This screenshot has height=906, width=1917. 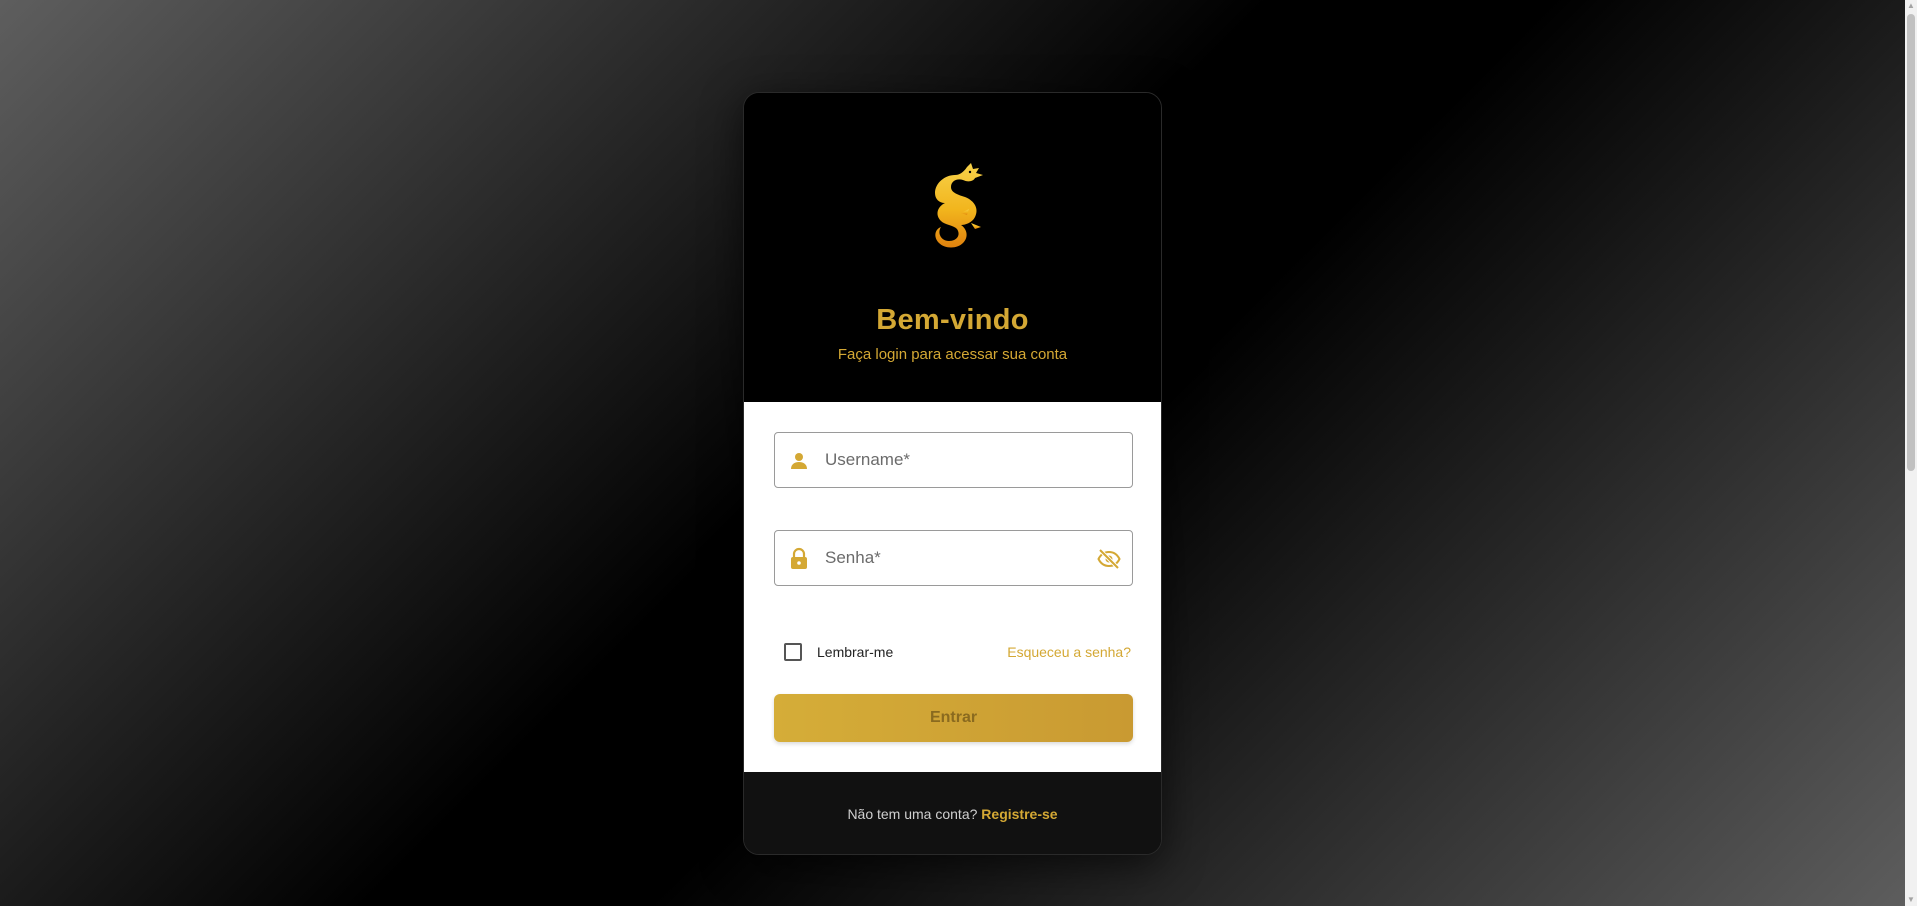 I want to click on password-field, so click(x=953, y=558).